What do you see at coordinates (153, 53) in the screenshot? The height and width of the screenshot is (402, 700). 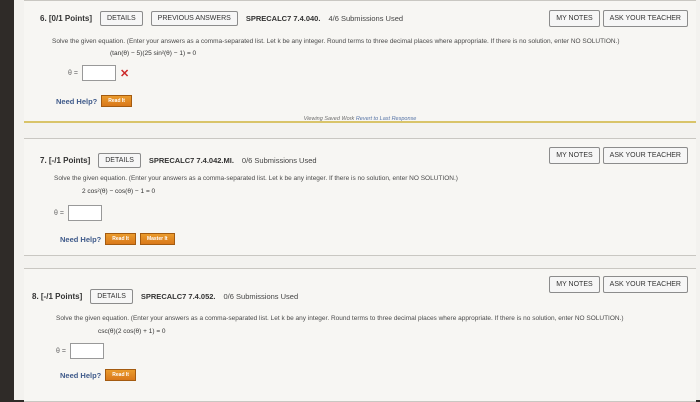 I see `question-6-equation: (tan(θ) − 5)(25 sin²(θ) − 1) = 0` at bounding box center [153, 53].